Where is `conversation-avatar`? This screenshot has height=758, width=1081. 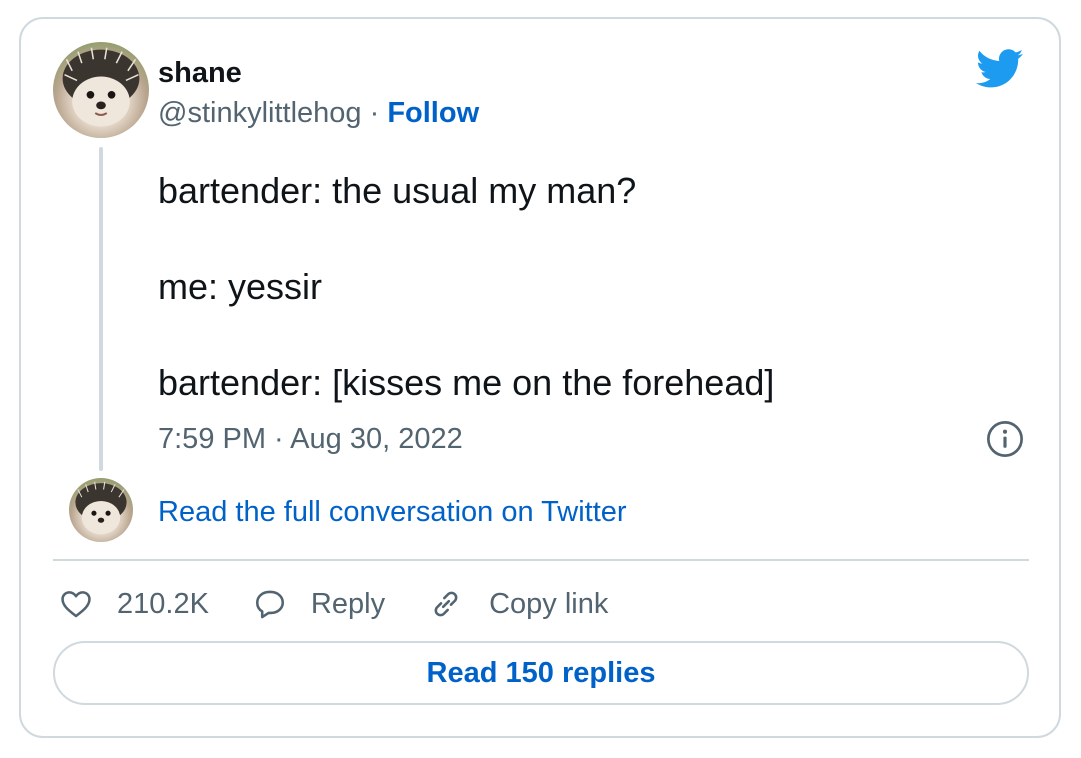
conversation-avatar is located at coordinates (101, 510).